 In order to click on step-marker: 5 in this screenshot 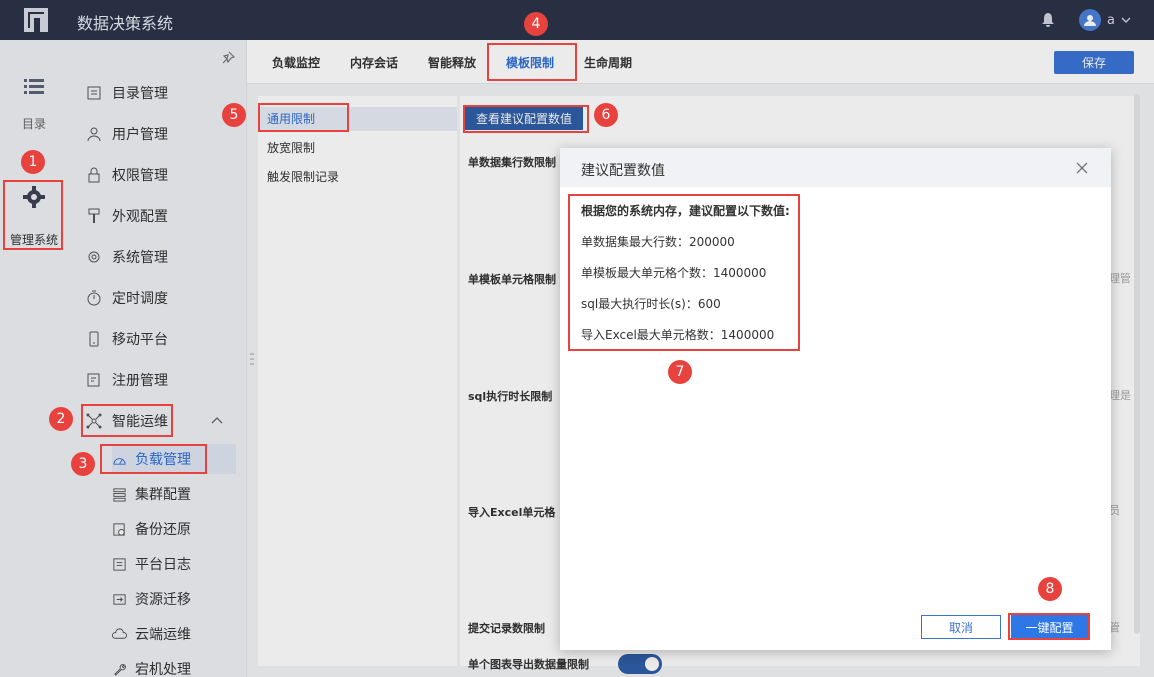, I will do `click(234, 115)`.